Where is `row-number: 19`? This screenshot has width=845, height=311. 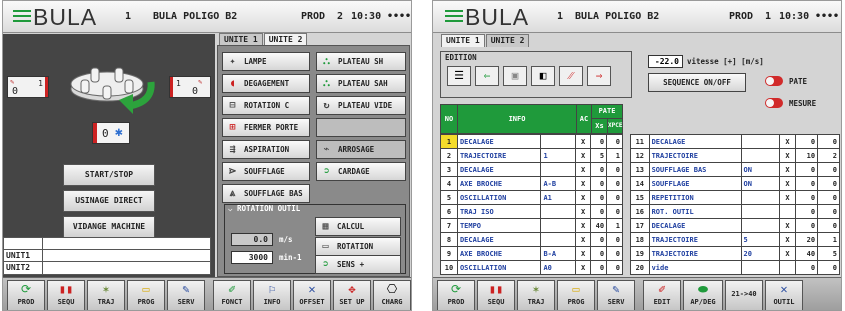
row-number: 19 is located at coordinates (640, 253).